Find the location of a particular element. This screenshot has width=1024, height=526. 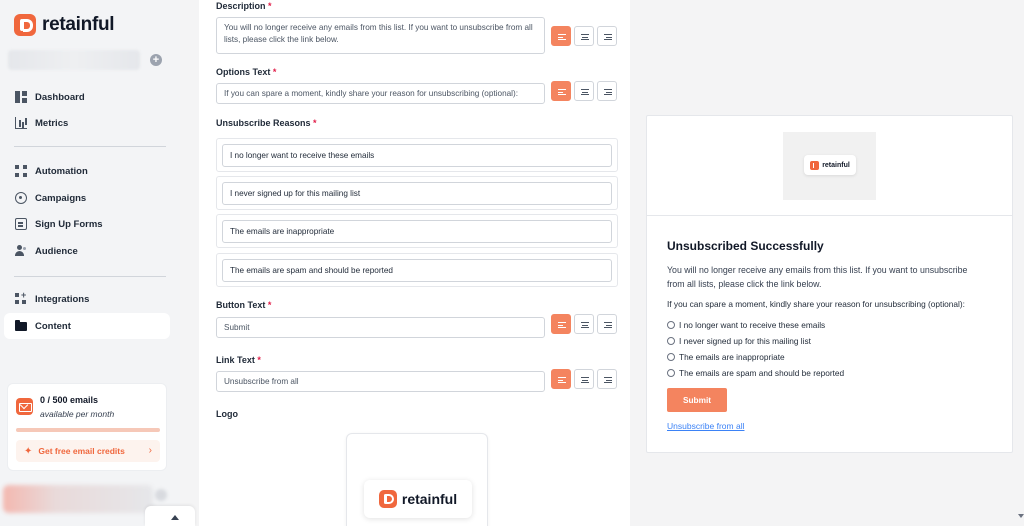

reason-input: The emails are inappropriate is located at coordinates (417, 231).